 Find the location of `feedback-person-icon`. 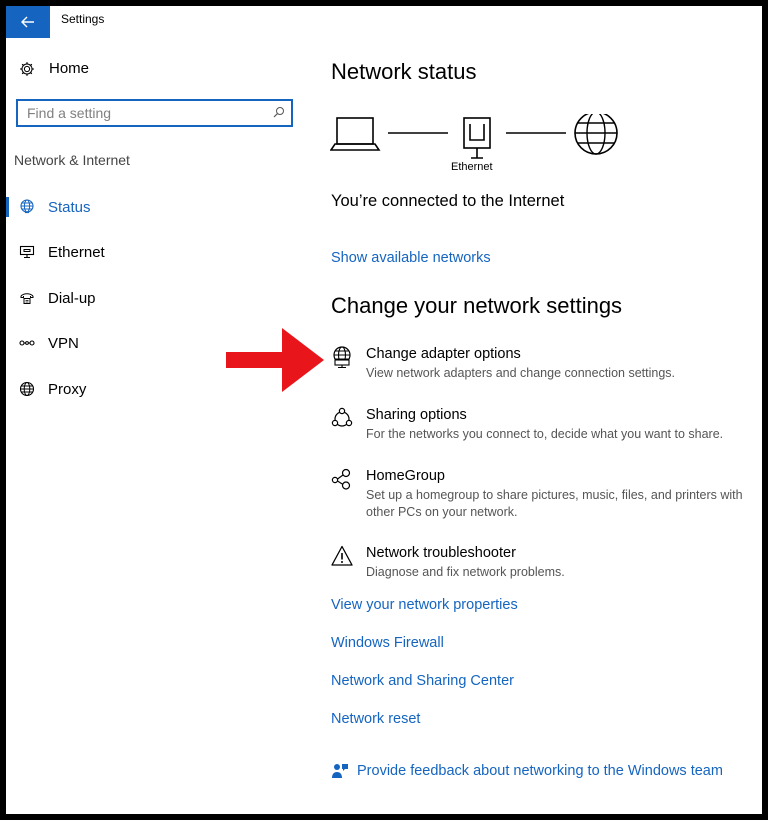

feedback-person-icon is located at coordinates (340, 771).